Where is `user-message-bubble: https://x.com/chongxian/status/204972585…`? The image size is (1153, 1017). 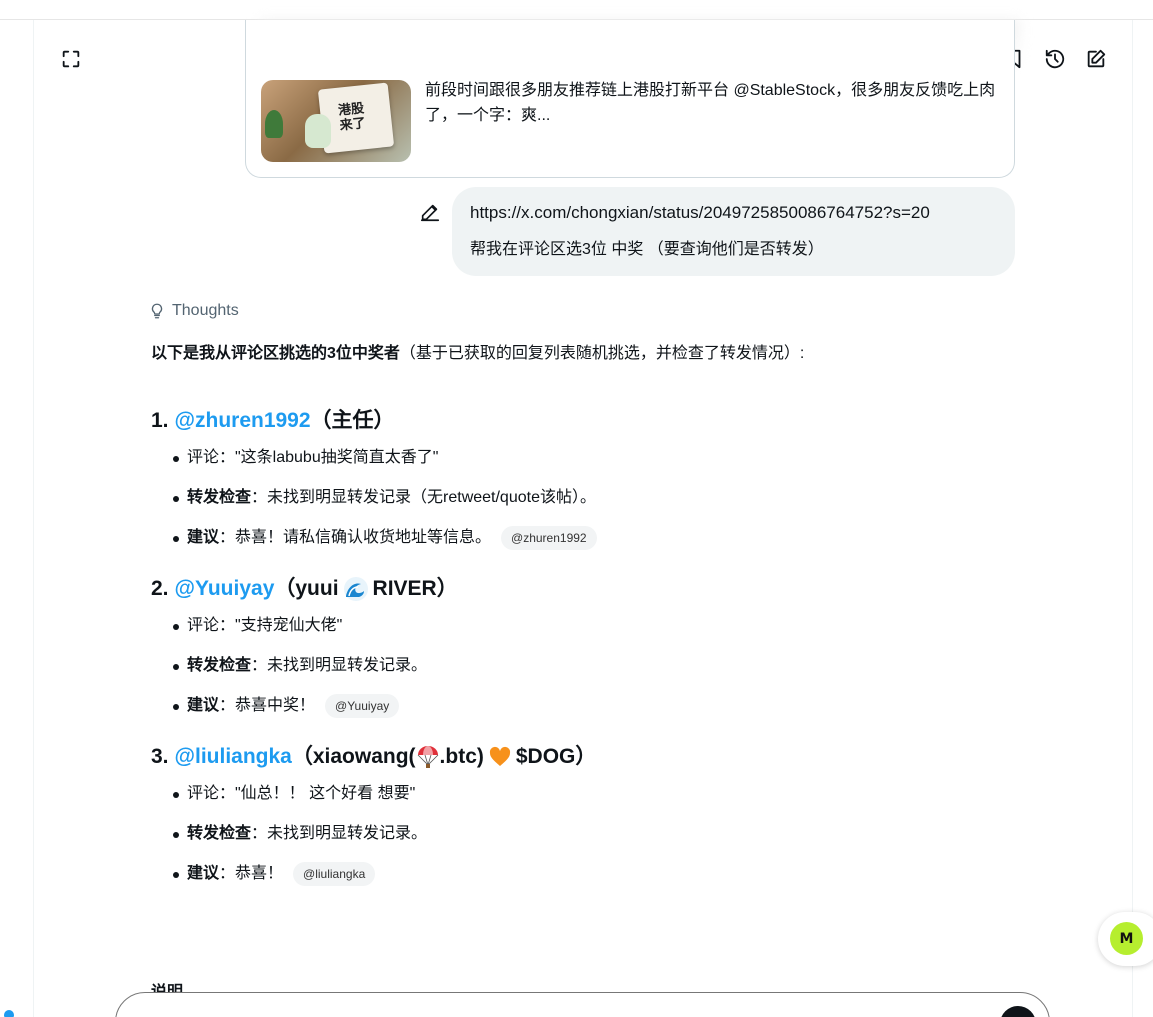
user-message-bubble: https://x.com/chongxian/status/204972585… is located at coordinates (733, 231).